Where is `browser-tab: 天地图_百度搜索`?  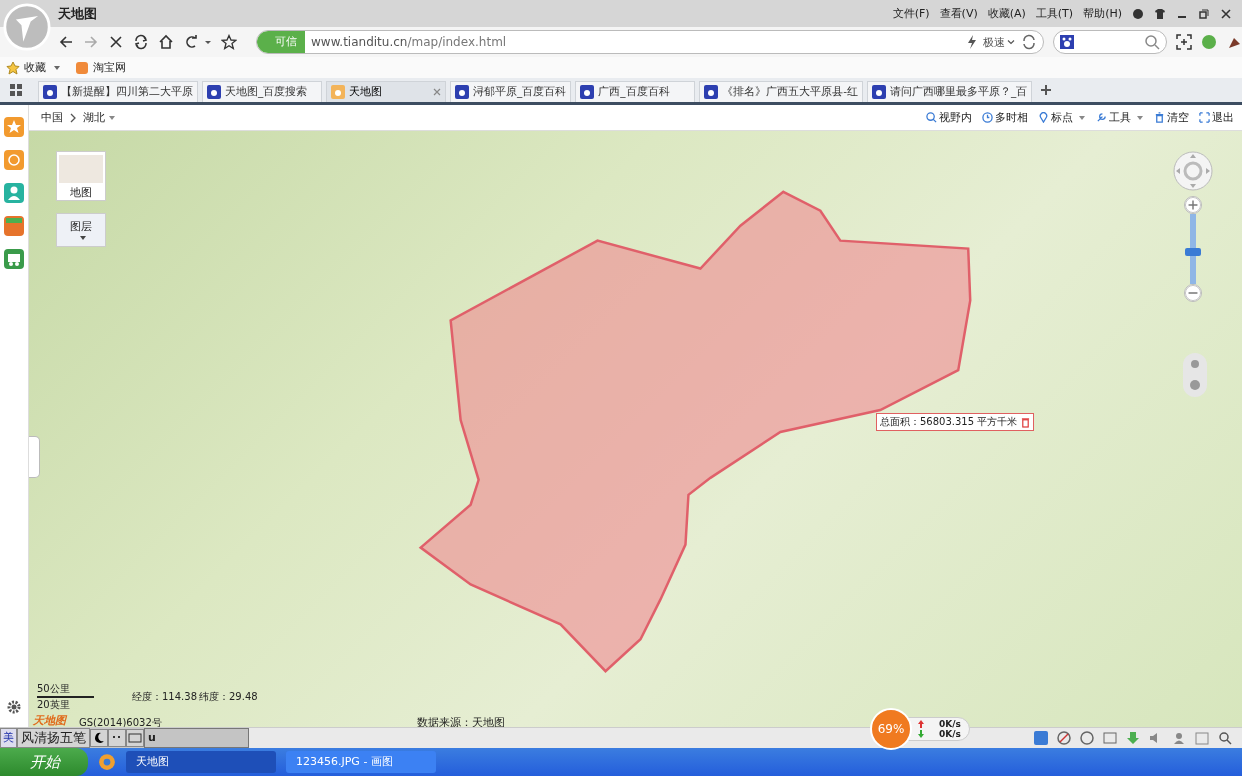
browser-tab: 天地图_百度搜索 is located at coordinates (262, 91).